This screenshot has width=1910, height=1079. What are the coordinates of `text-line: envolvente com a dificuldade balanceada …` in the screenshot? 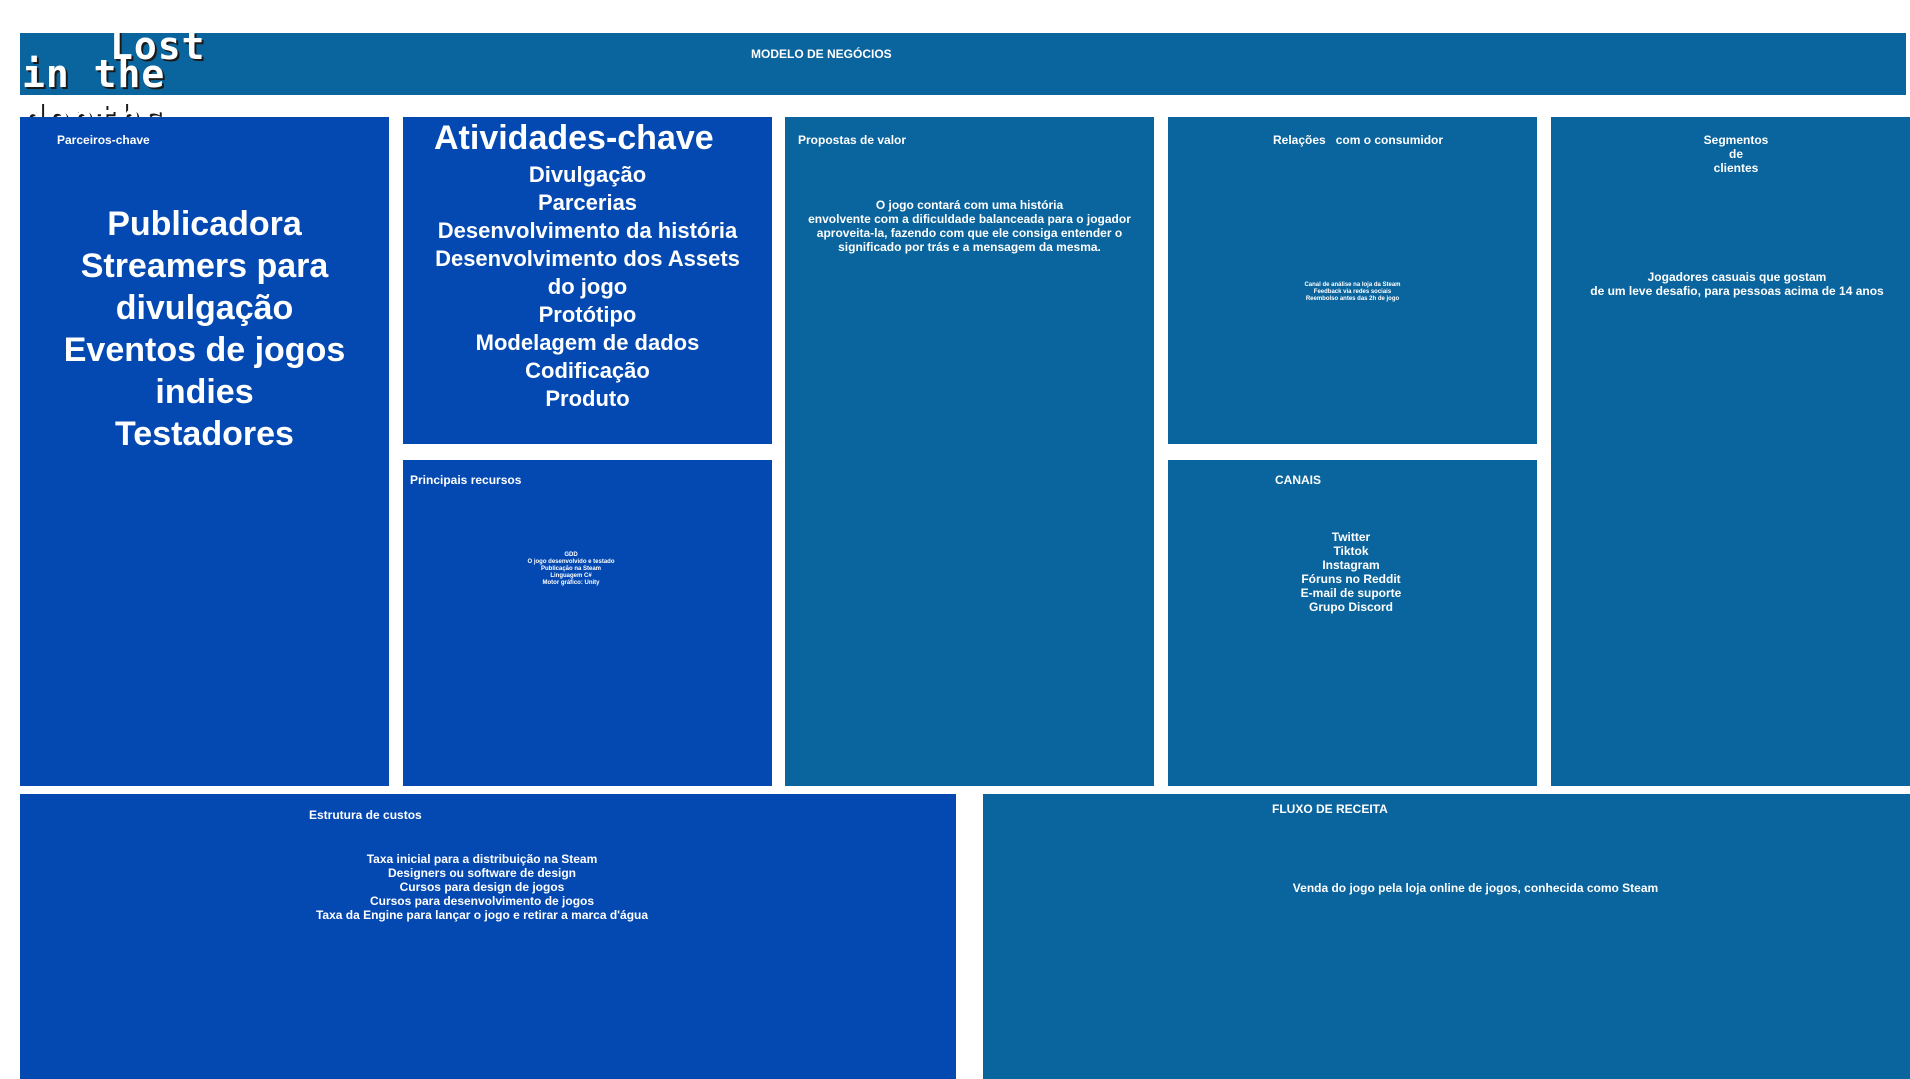 It's located at (969, 219).